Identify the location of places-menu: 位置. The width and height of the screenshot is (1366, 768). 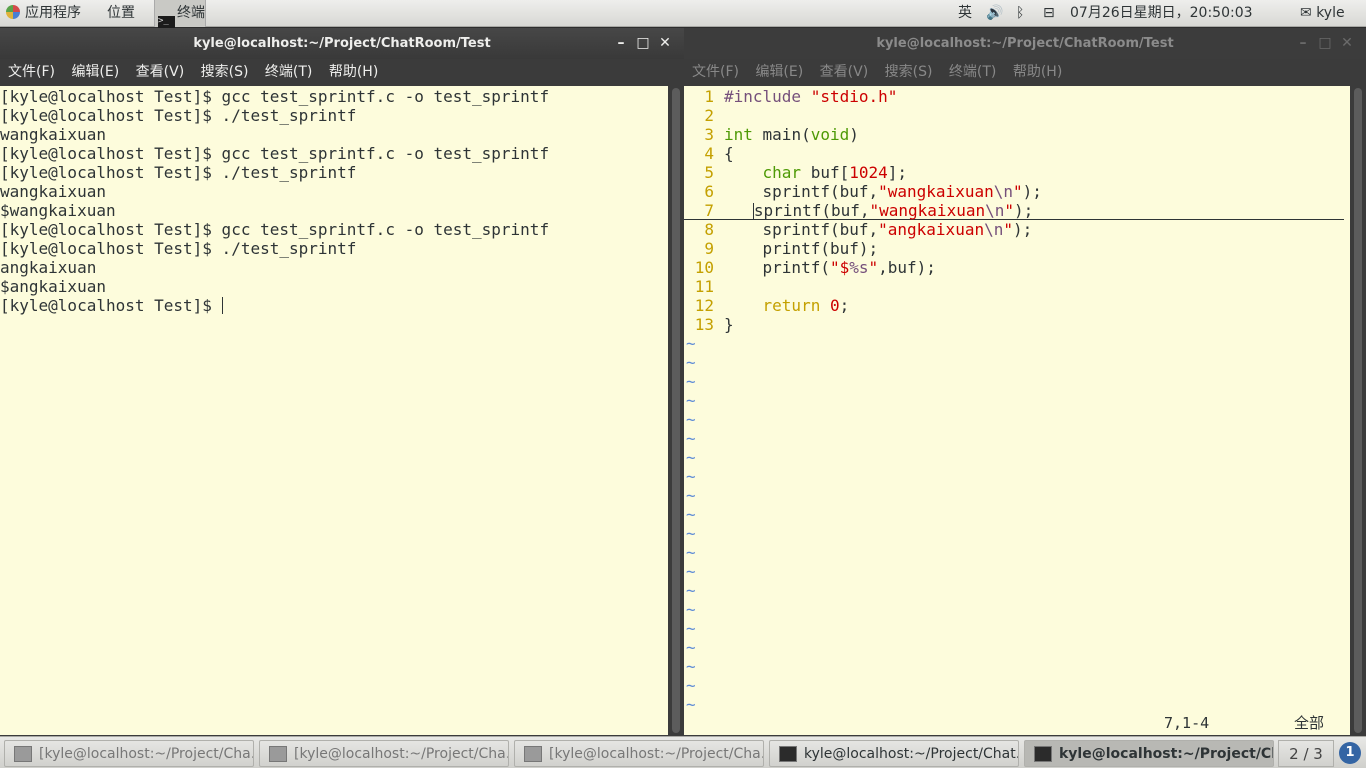
(121, 13).